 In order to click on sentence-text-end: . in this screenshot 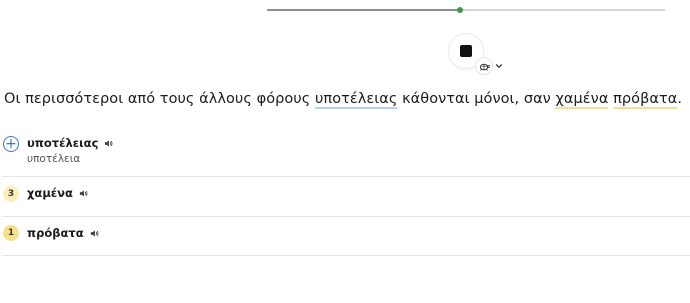, I will do `click(680, 99)`.